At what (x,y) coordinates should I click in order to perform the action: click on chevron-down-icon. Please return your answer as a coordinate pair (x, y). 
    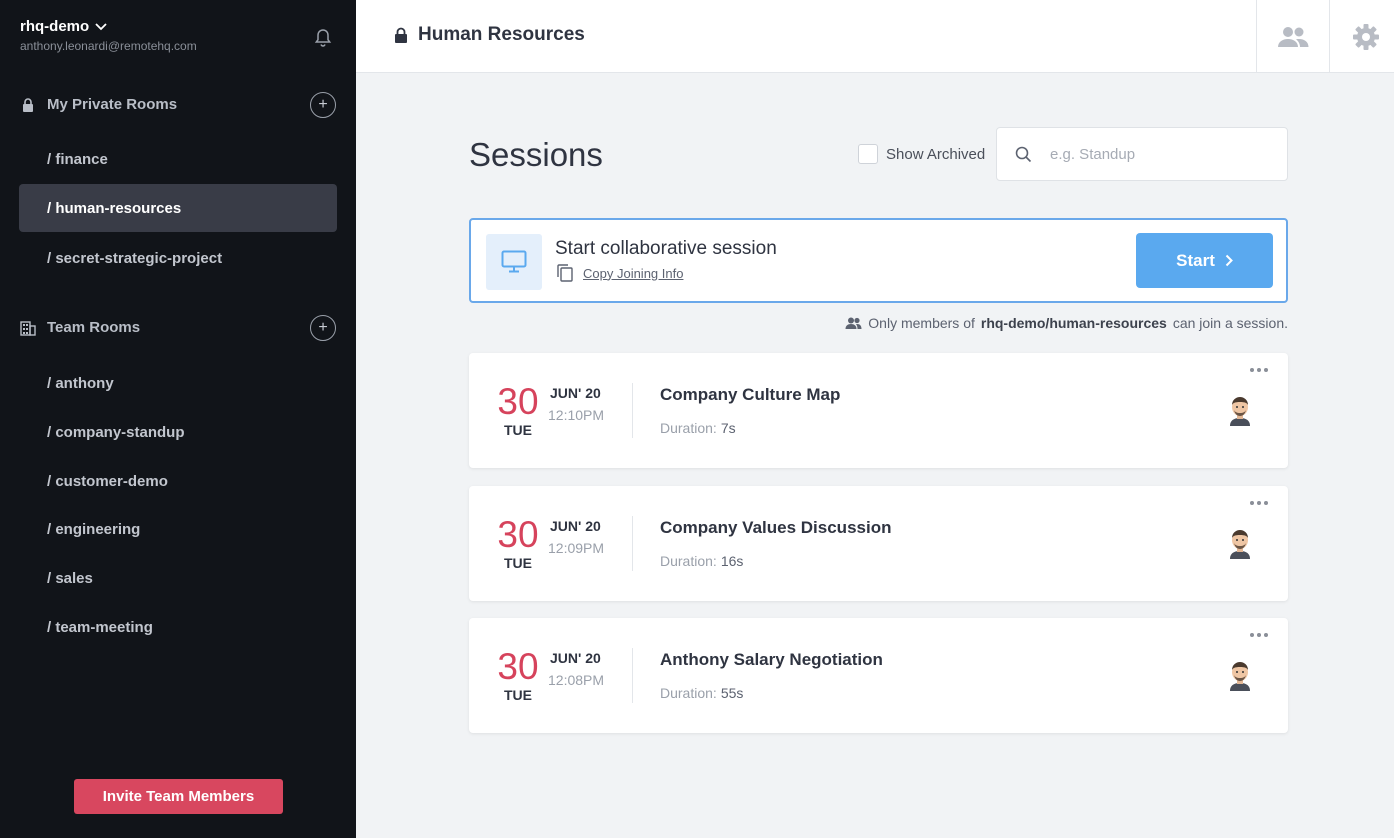
    Looking at the image, I should click on (101, 26).